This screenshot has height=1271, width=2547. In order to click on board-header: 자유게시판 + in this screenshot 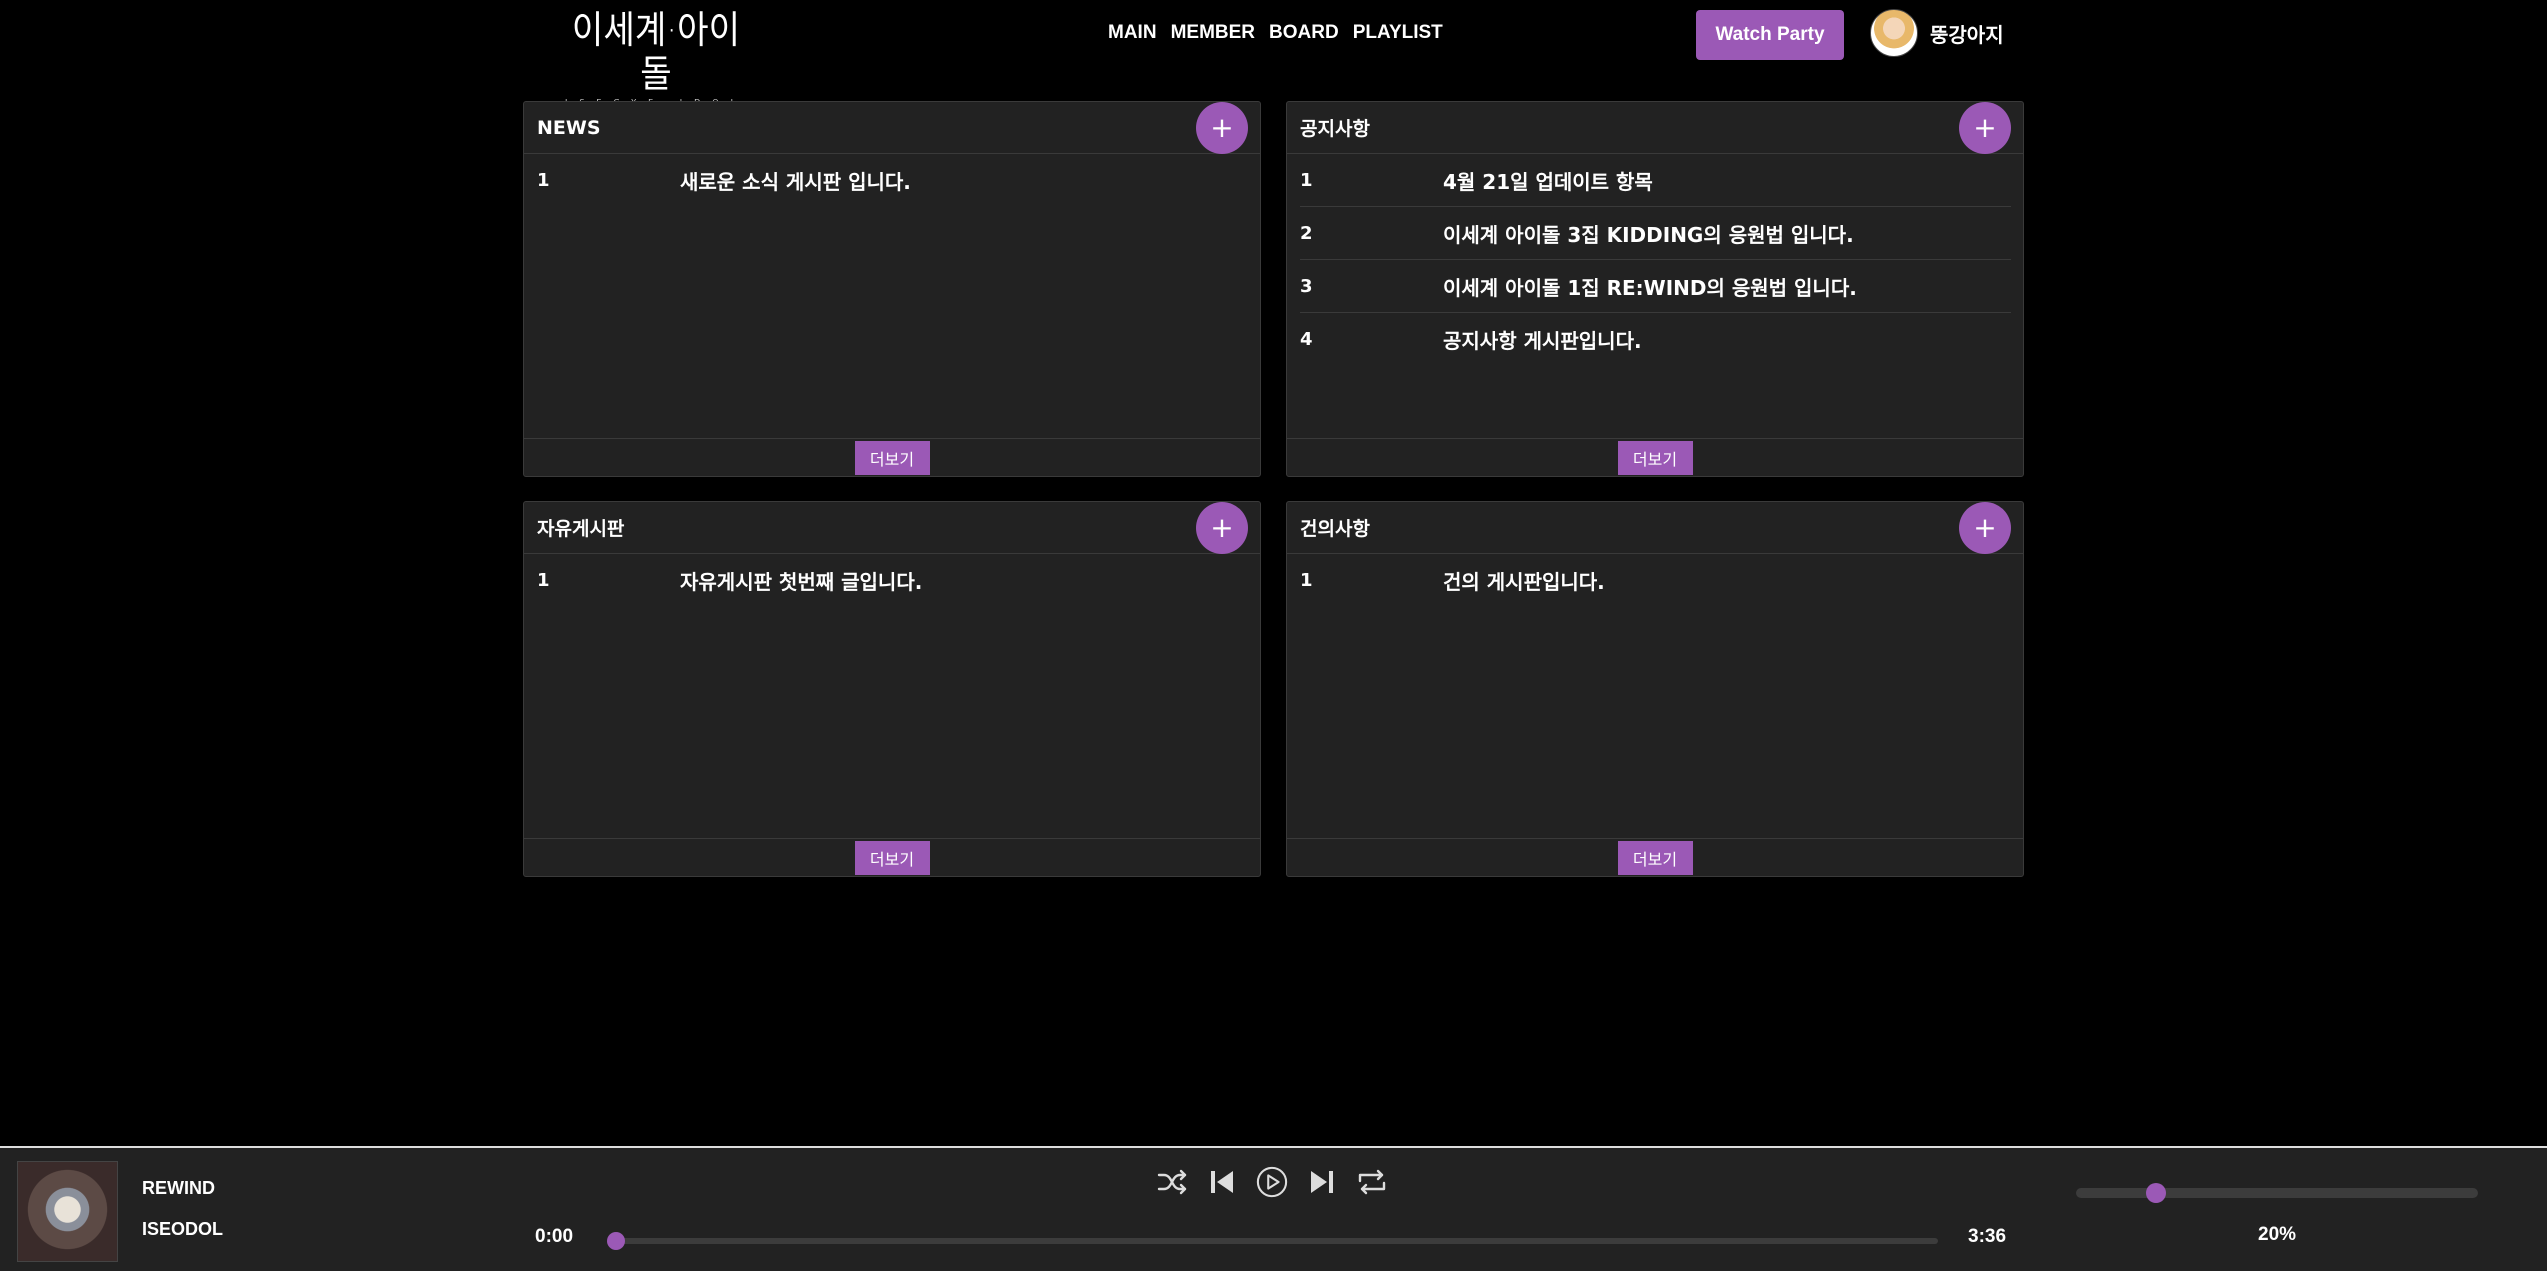, I will do `click(892, 527)`.